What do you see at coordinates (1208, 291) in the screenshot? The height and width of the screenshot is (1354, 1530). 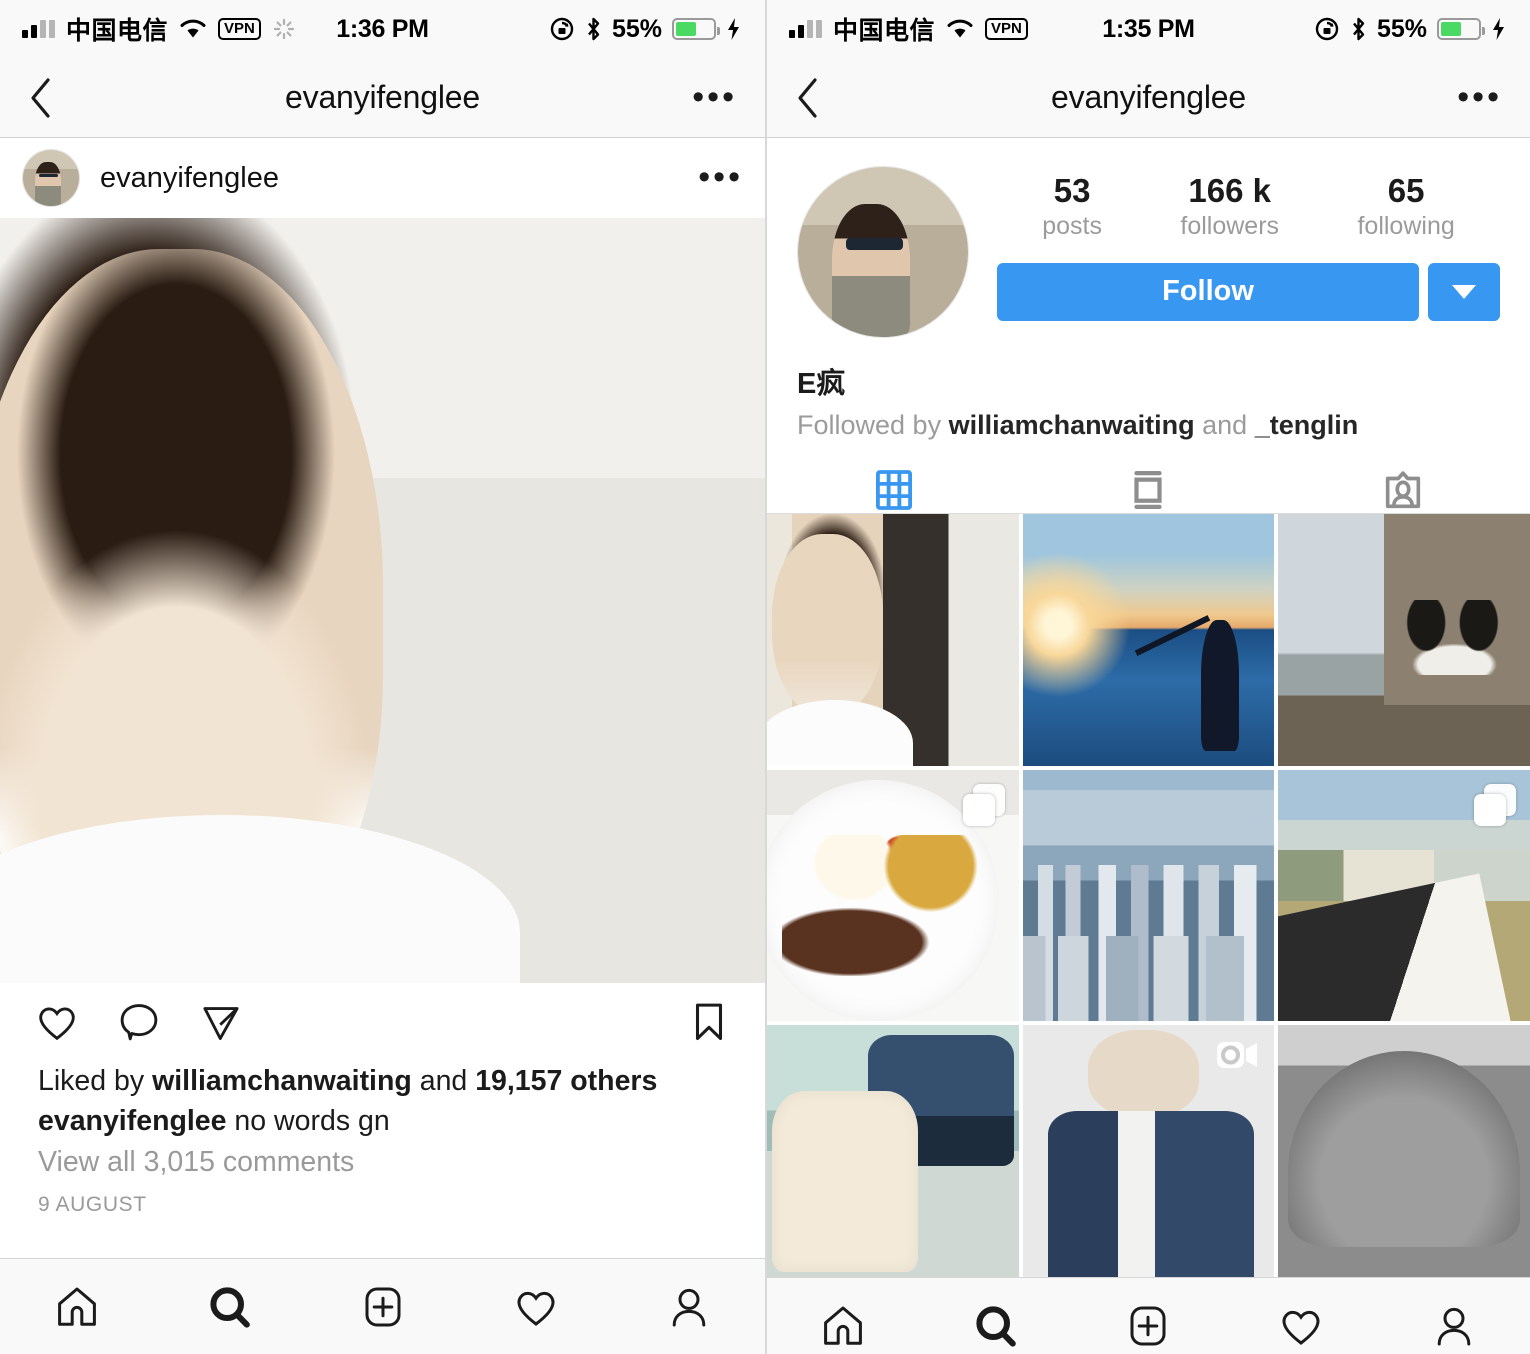 I see `follow-button: Follow` at bounding box center [1208, 291].